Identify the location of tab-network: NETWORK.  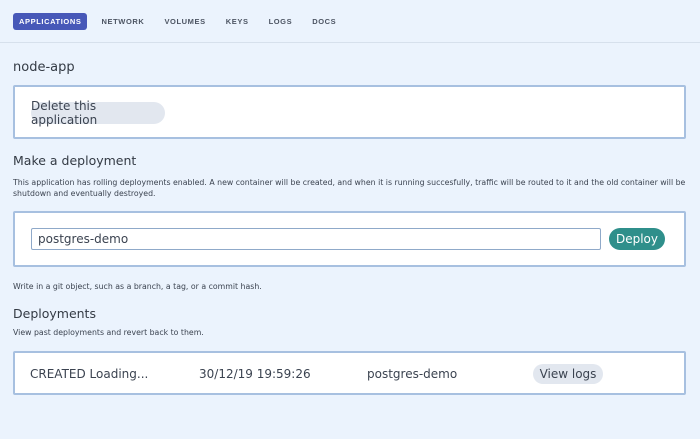
(122, 21).